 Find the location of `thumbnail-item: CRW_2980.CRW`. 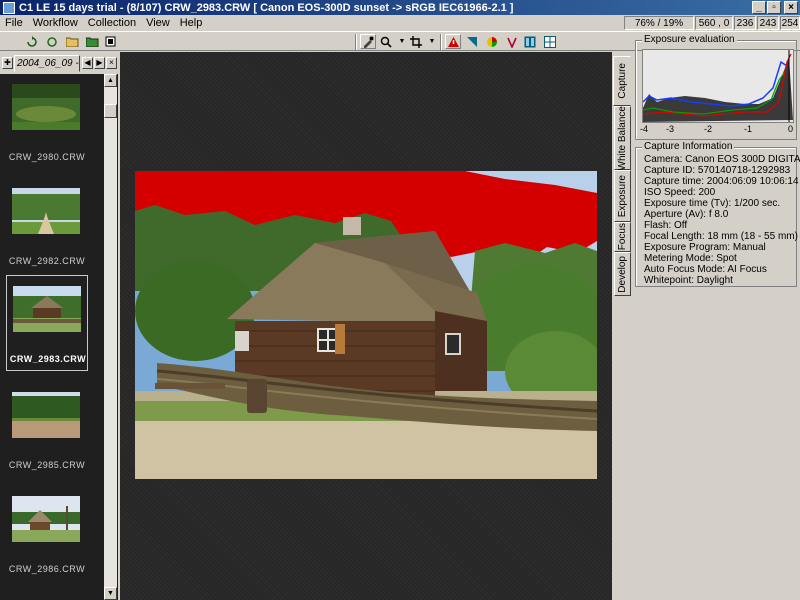

thumbnail-item: CRW_2980.CRW is located at coordinates (47, 122).